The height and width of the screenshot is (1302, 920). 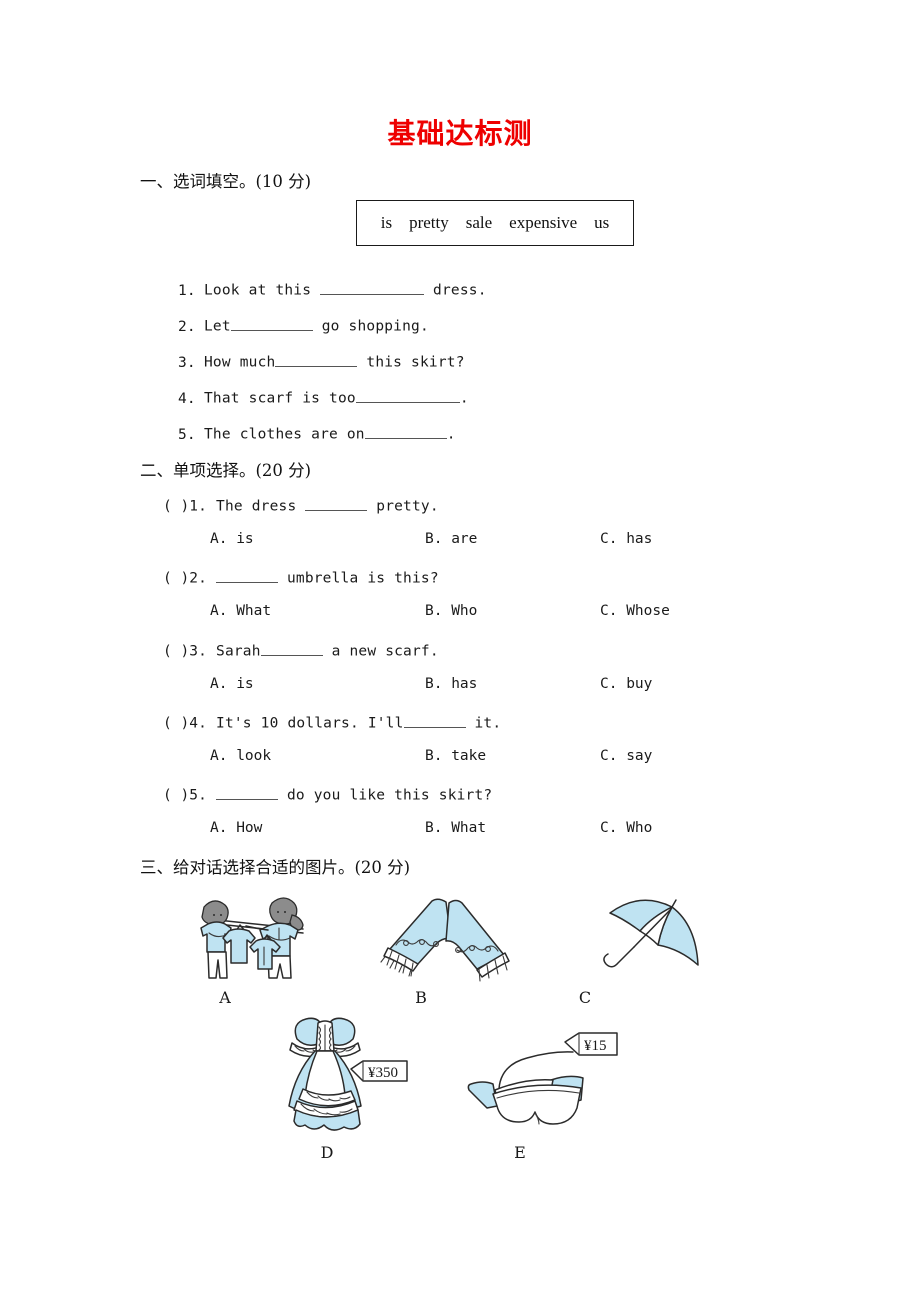 What do you see at coordinates (226, 181) in the screenshot?
I see `section-1-heading: 一、选词填空。(10 分)` at bounding box center [226, 181].